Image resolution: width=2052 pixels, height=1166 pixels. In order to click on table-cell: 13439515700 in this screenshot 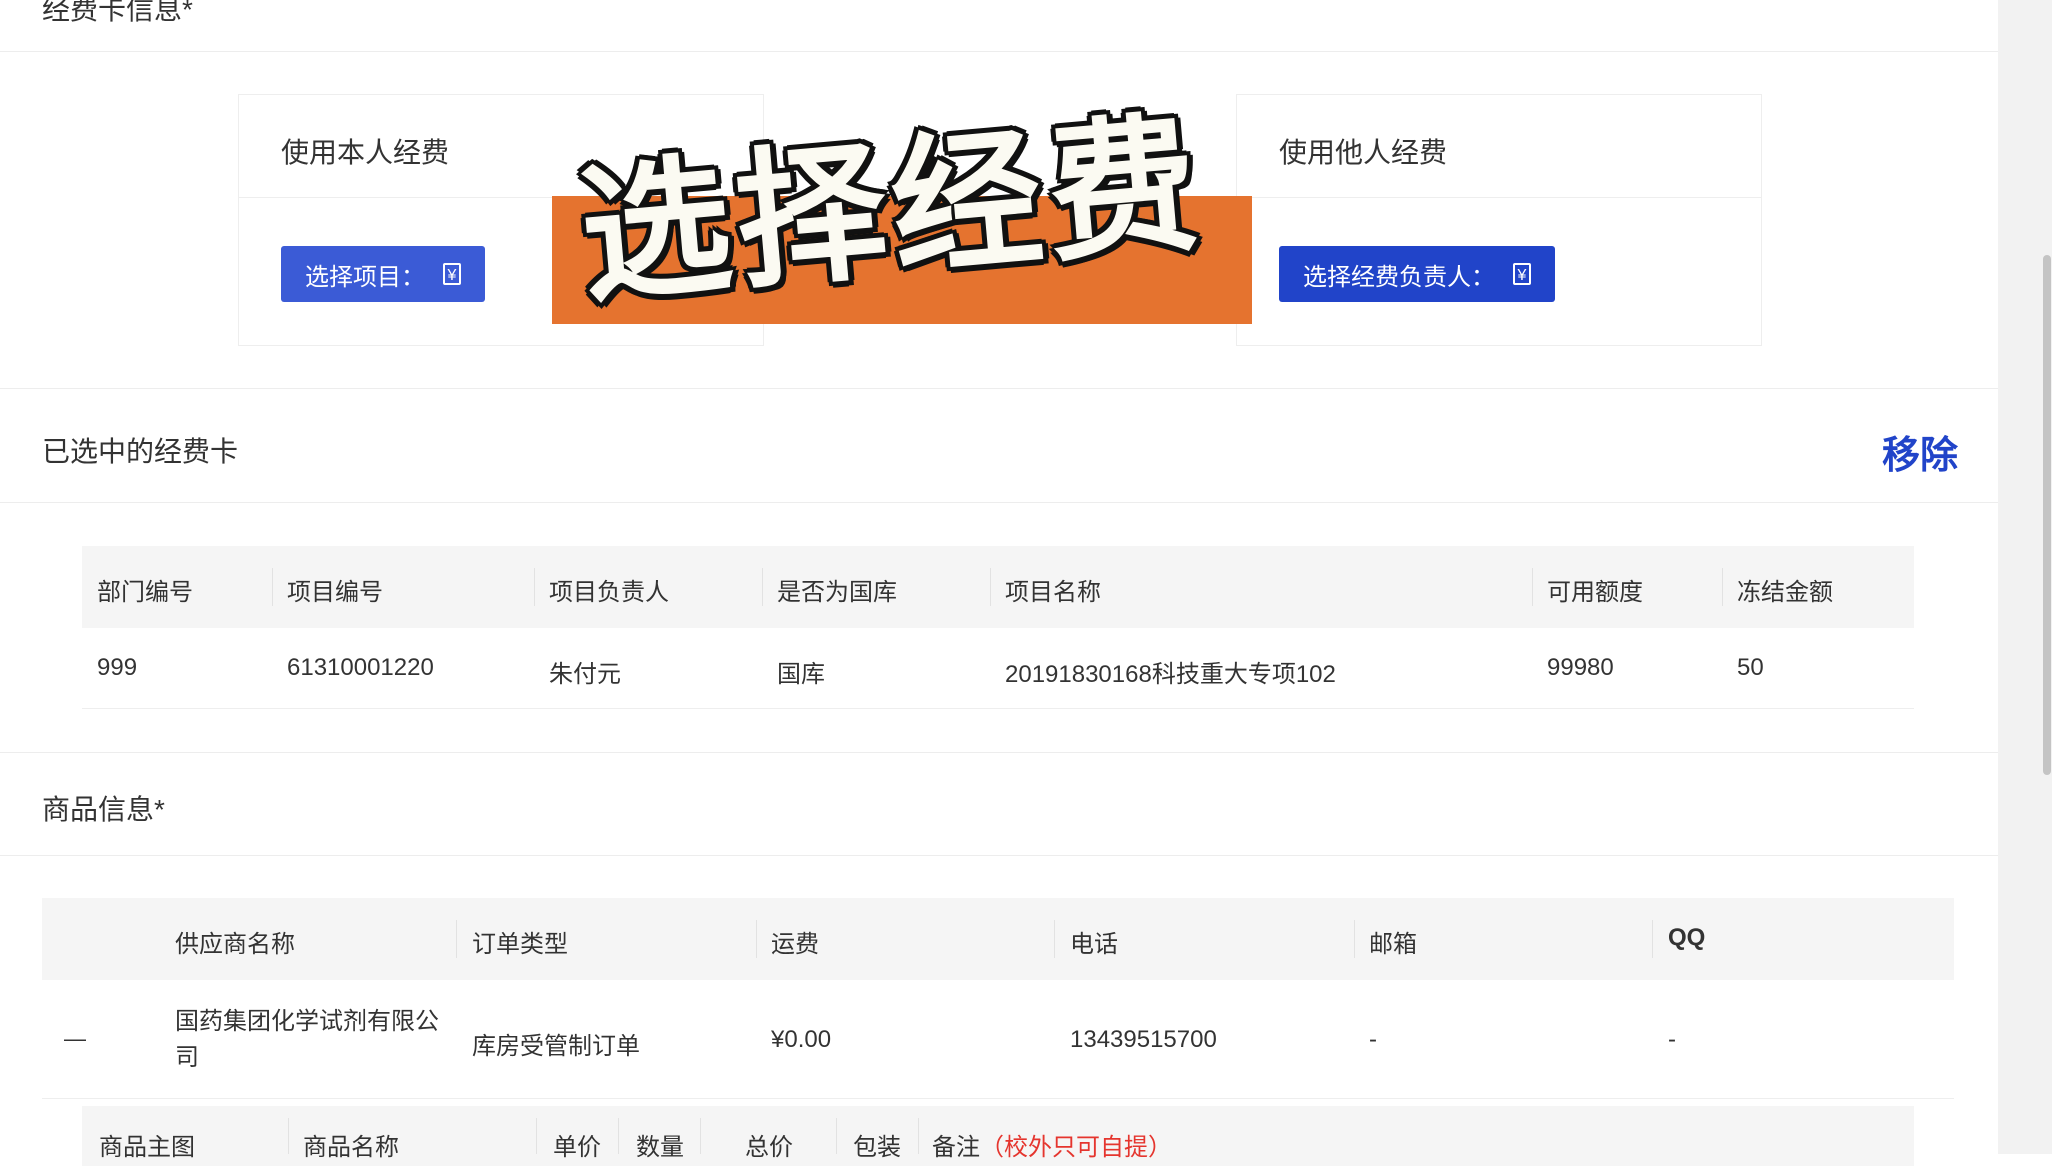, I will do `click(1143, 1039)`.